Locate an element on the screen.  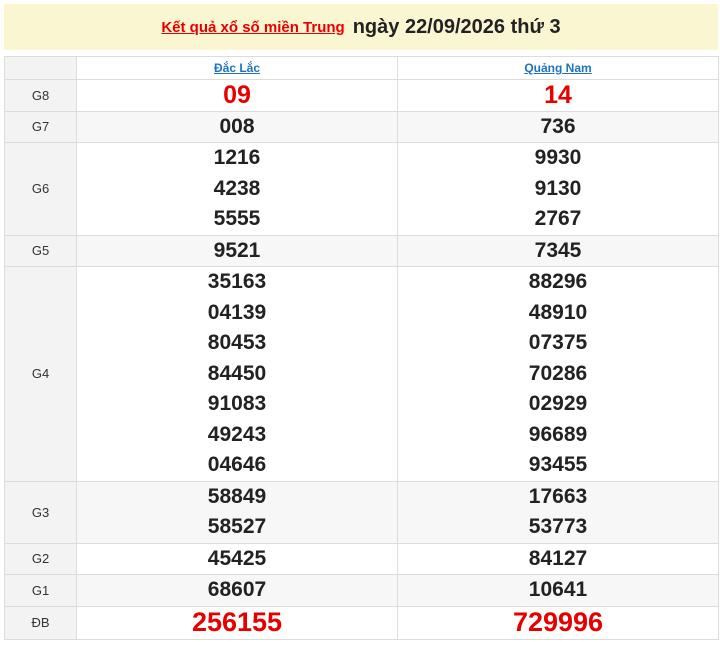
prize-number: 84450 is located at coordinates (237, 373).